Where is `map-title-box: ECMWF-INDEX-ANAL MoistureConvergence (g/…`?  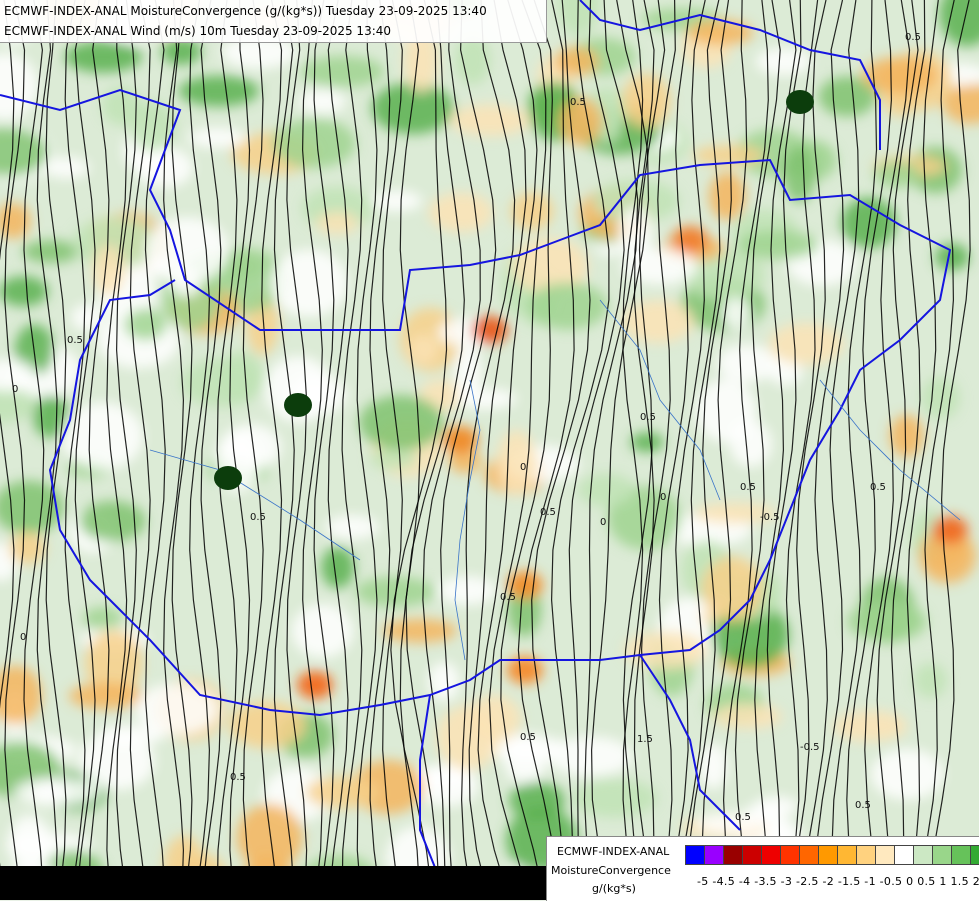
map-title-box: ECMWF-INDEX-ANAL MoistureConvergence (g/… is located at coordinates (273, 21).